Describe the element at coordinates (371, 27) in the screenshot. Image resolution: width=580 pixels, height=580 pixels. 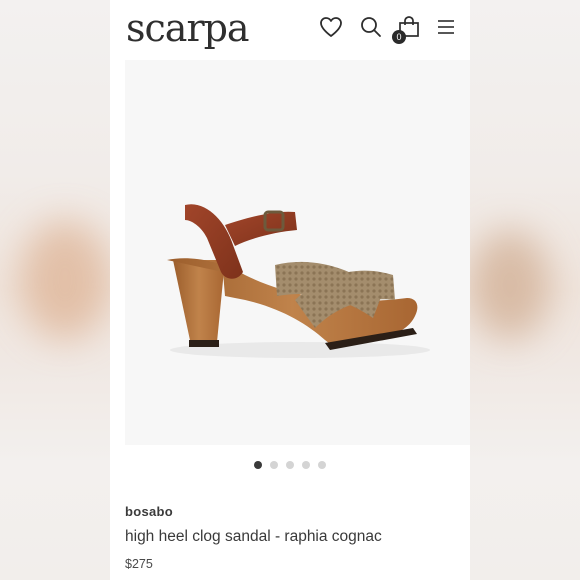
I see `search-icon` at that location.